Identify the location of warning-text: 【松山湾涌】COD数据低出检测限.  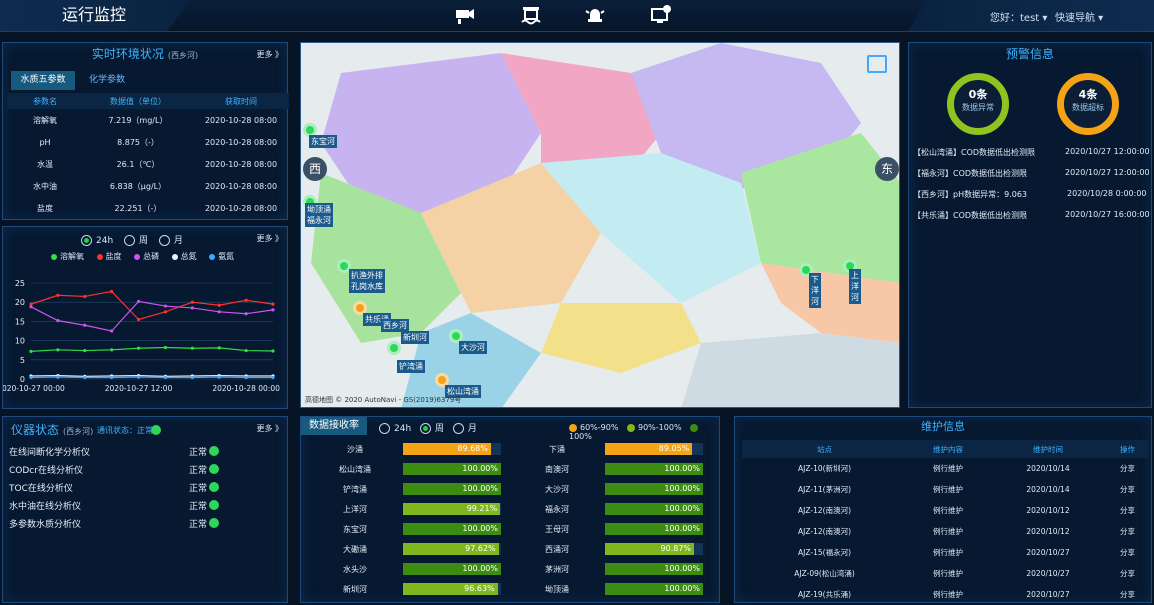
(974, 152).